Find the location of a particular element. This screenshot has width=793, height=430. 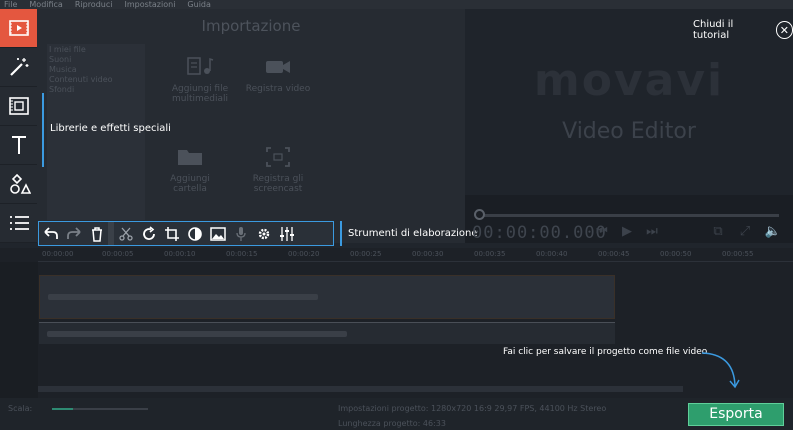

transitions-tool-button is located at coordinates (18, 106).